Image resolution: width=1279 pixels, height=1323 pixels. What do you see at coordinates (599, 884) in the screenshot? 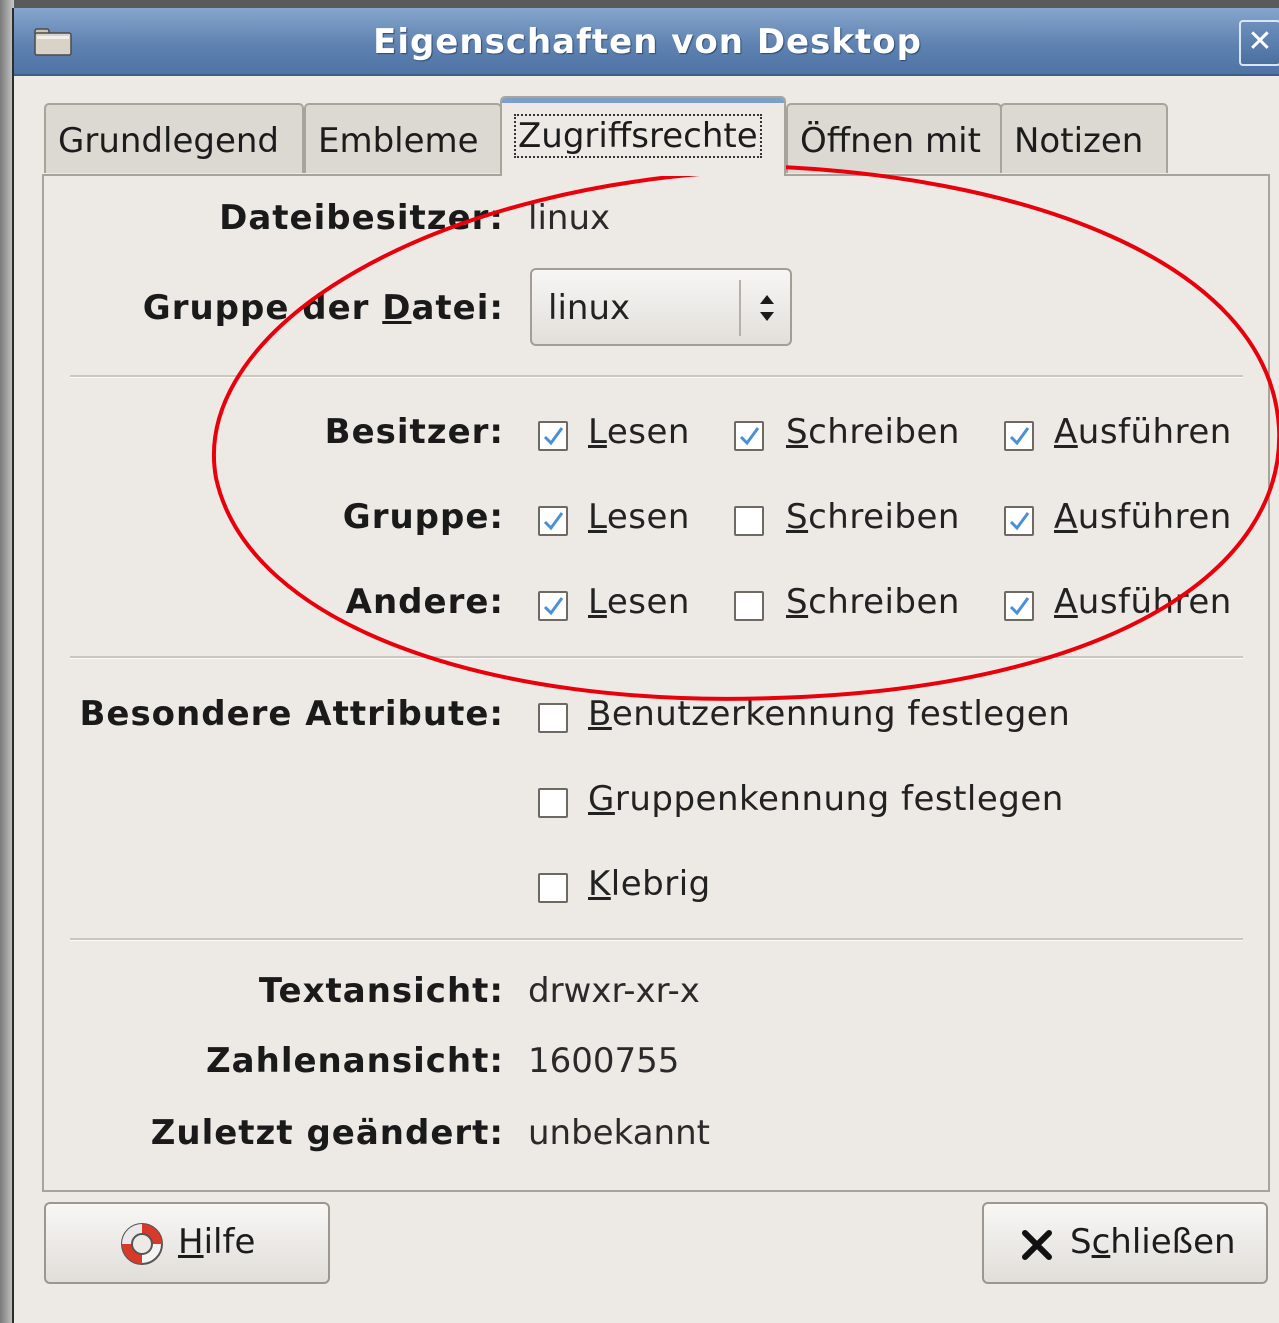
I see `mnemonic: K` at bounding box center [599, 884].